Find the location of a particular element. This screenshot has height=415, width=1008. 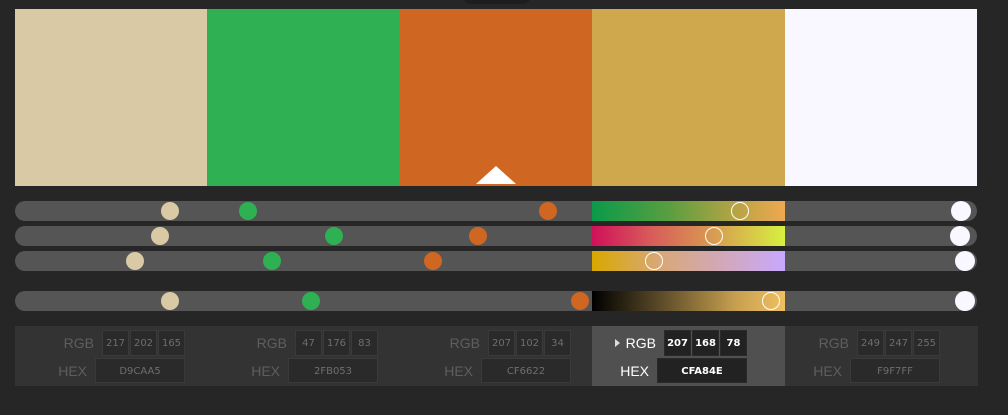

hue-slider-track is located at coordinates (496, 211).